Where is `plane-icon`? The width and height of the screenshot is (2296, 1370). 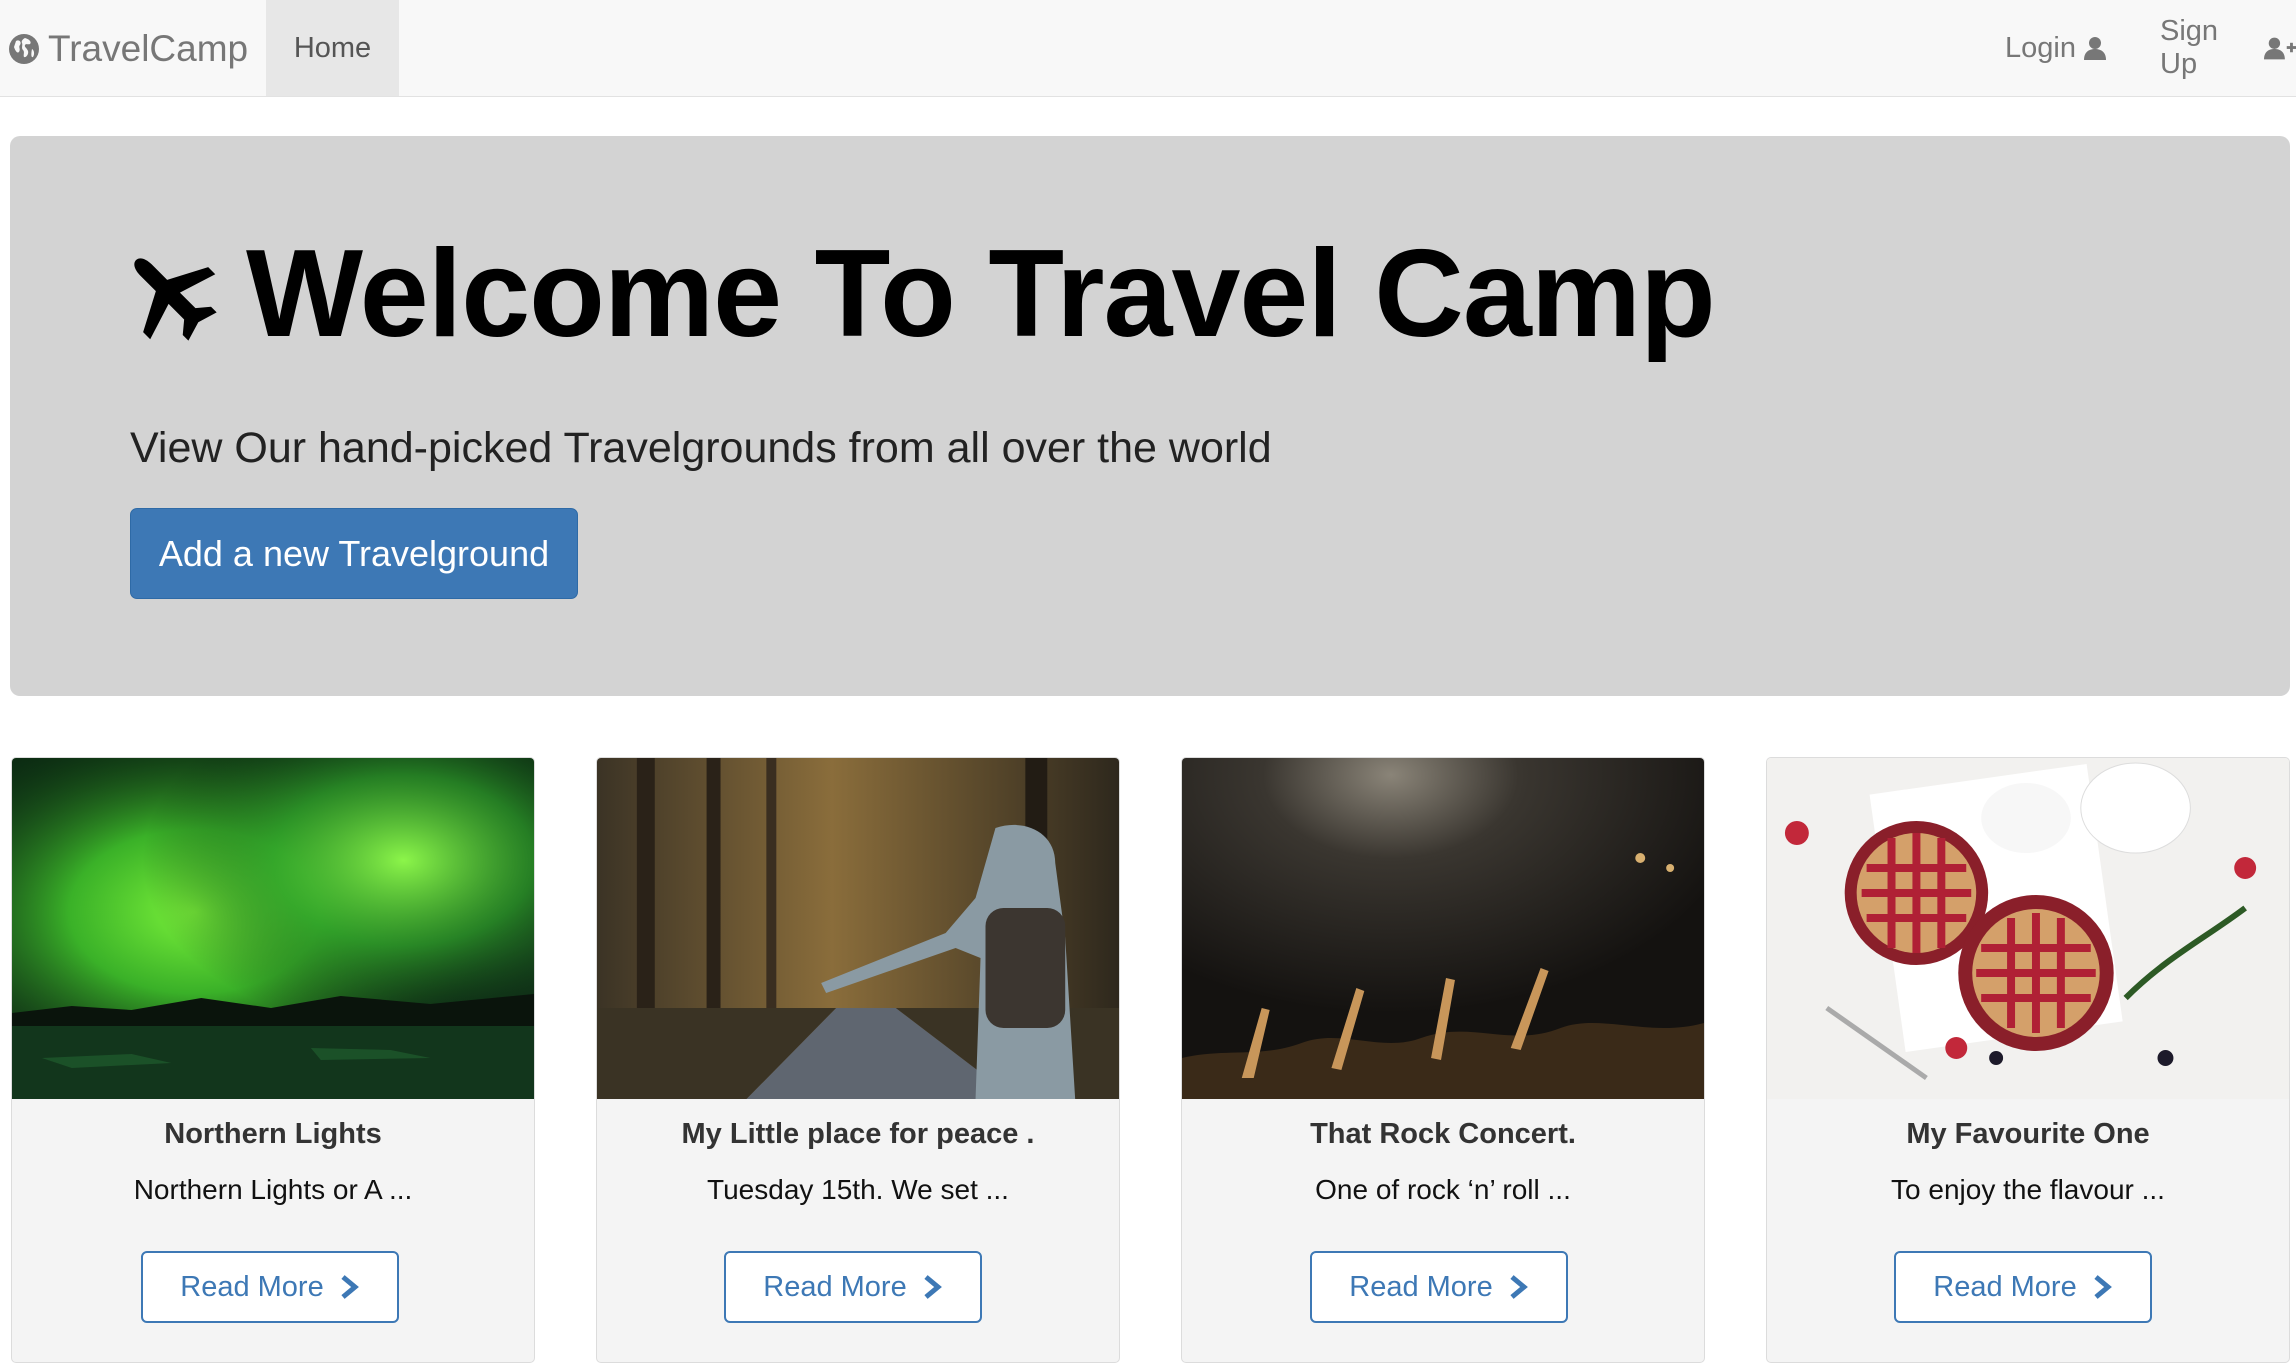 plane-icon is located at coordinates (175, 299).